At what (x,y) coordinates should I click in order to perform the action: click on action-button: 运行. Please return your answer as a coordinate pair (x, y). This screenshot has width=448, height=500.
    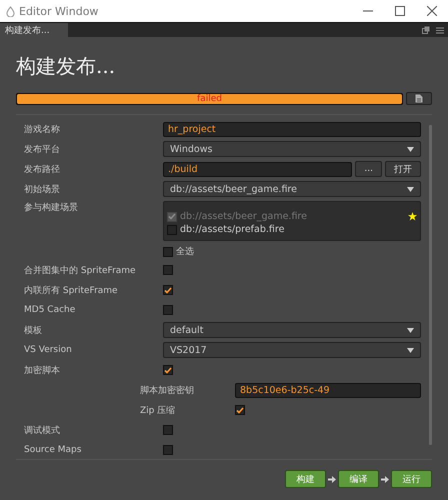
    Looking at the image, I should click on (411, 479).